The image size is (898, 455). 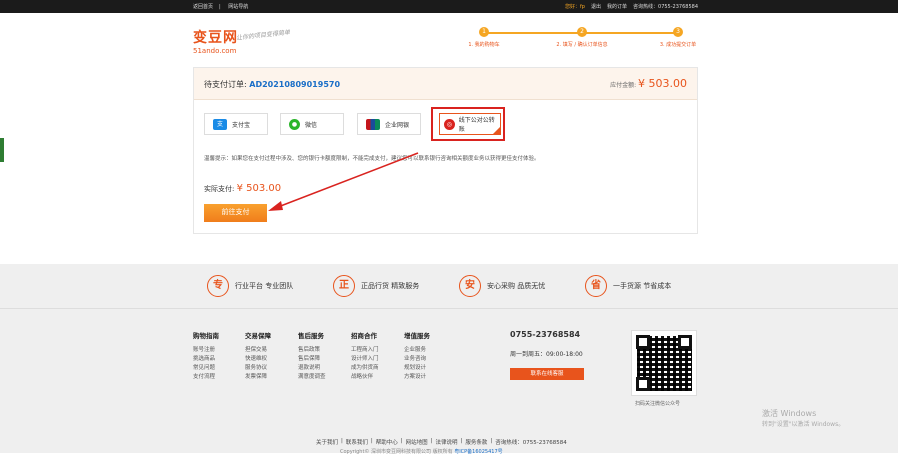 What do you see at coordinates (449, 124) in the screenshot?
I see `transfer-icon: ◎` at bounding box center [449, 124].